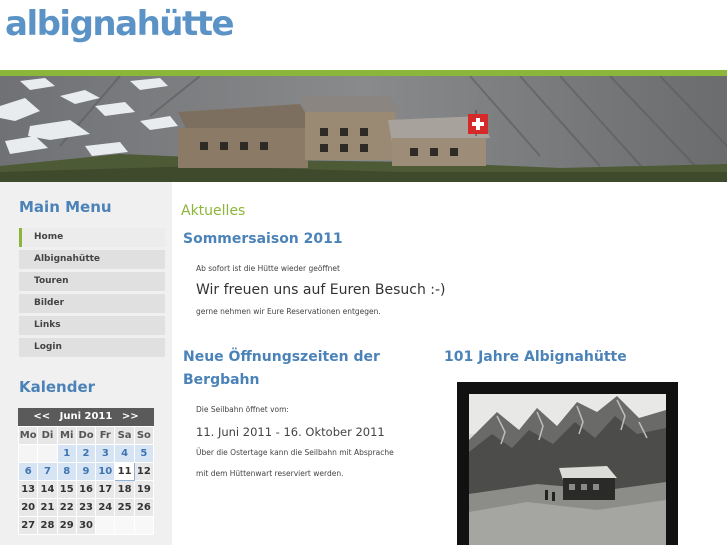  I want to click on menu-item-albignahuette: Albignahütte, so click(92, 259).